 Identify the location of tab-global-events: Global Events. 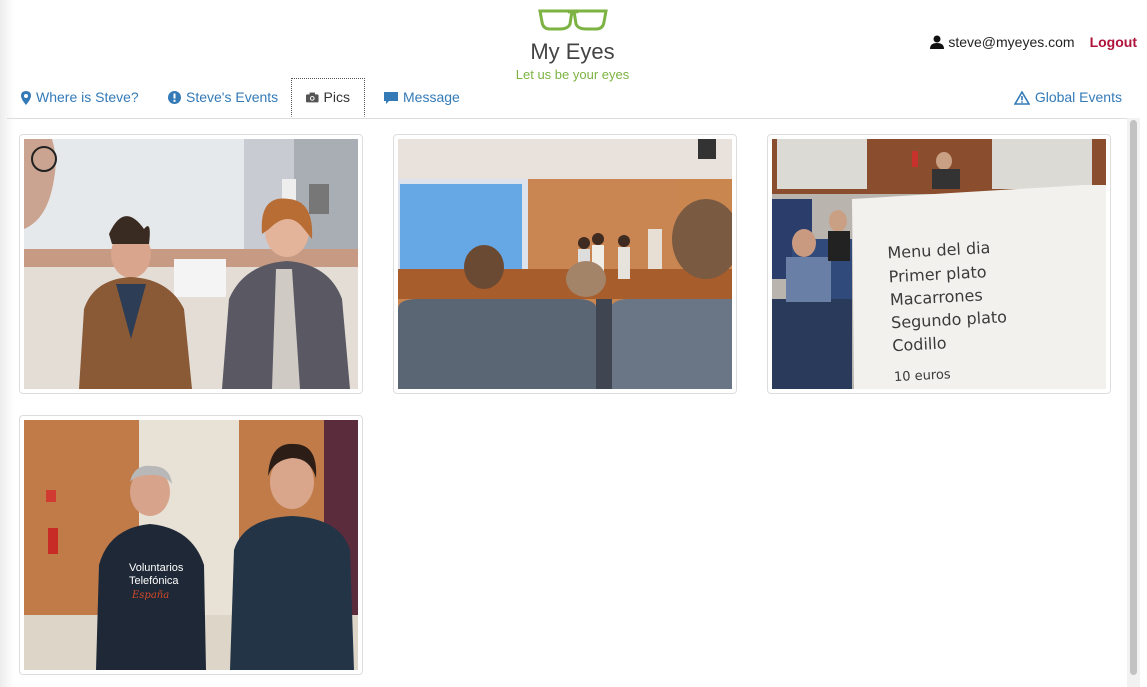
(1067, 97).